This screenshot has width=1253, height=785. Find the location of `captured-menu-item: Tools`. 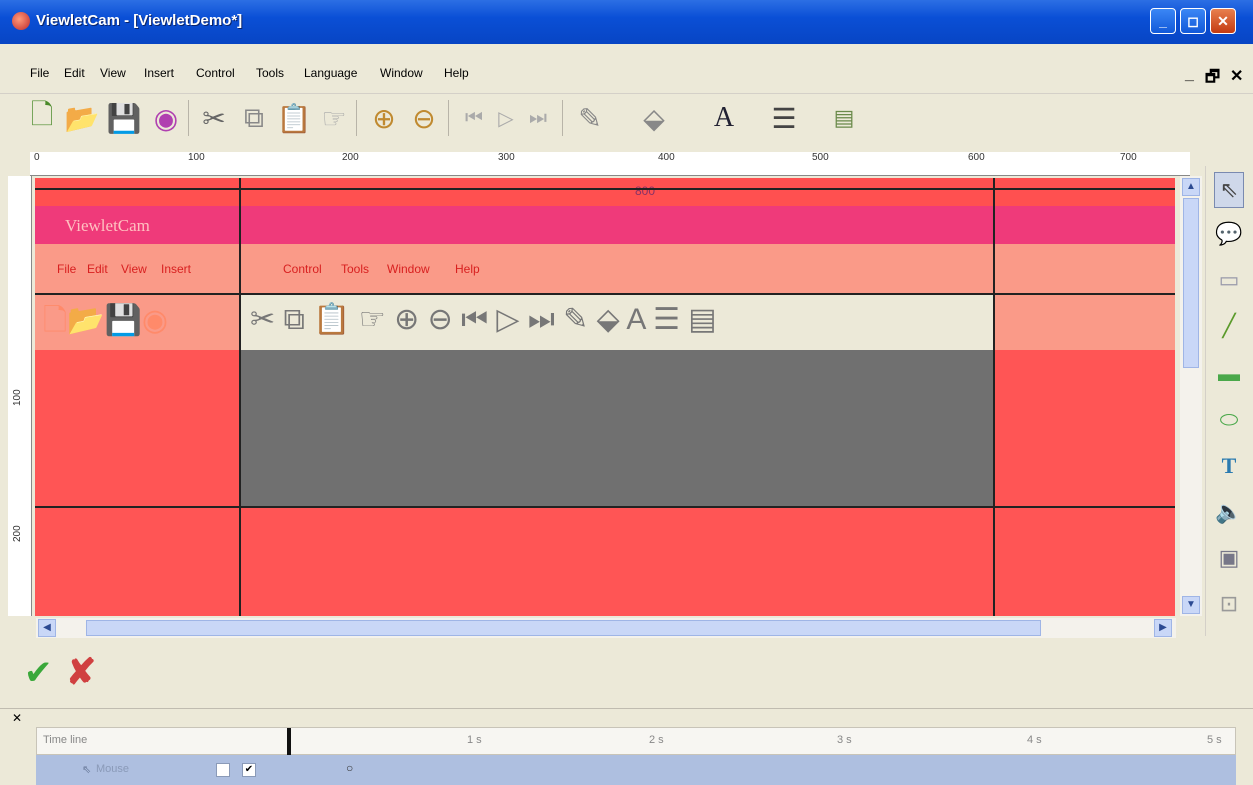

captured-menu-item: Tools is located at coordinates (355, 269).